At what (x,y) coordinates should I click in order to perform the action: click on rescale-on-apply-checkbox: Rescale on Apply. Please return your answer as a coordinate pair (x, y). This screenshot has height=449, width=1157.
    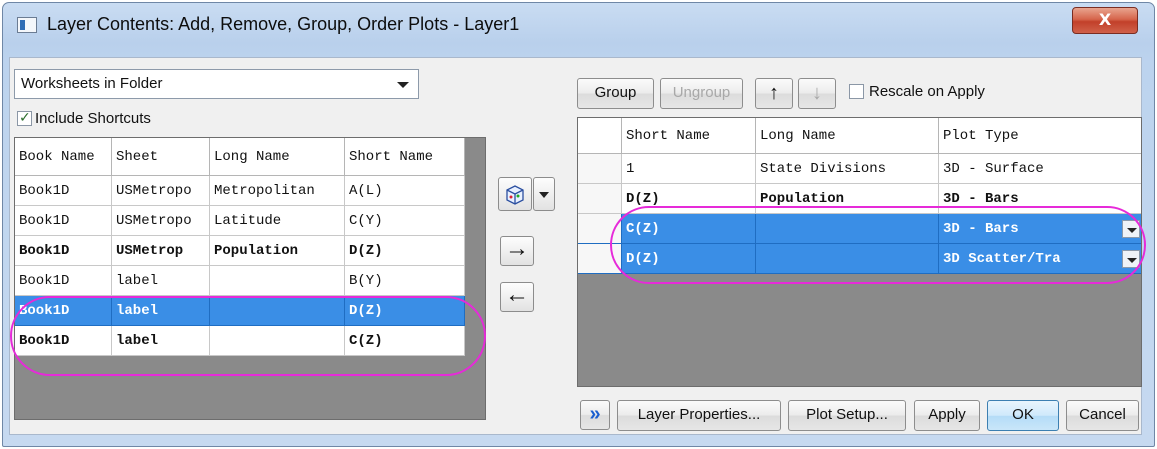
    Looking at the image, I should click on (917, 91).